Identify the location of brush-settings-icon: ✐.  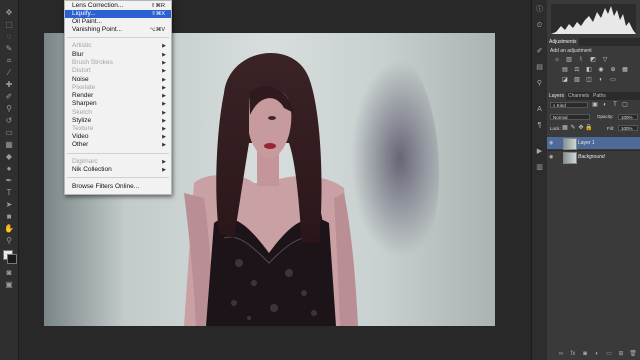
(539, 52).